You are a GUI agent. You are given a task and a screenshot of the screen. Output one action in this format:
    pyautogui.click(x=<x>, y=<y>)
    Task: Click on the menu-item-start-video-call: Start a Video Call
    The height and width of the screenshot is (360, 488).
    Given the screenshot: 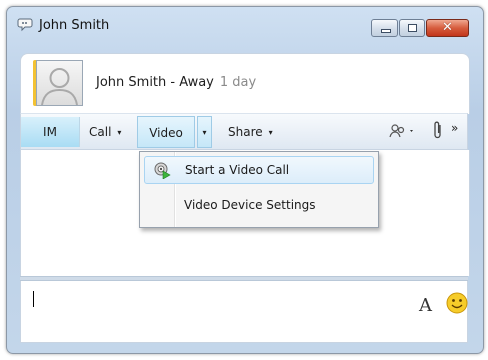 What is the action you would take?
    pyautogui.click(x=259, y=170)
    